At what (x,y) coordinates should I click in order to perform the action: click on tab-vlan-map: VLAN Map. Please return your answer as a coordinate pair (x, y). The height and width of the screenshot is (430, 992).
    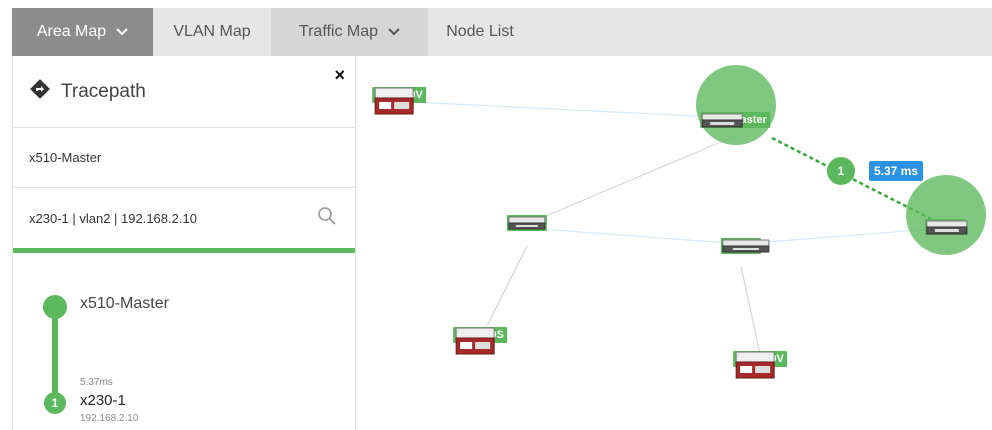
    Looking at the image, I should click on (212, 32).